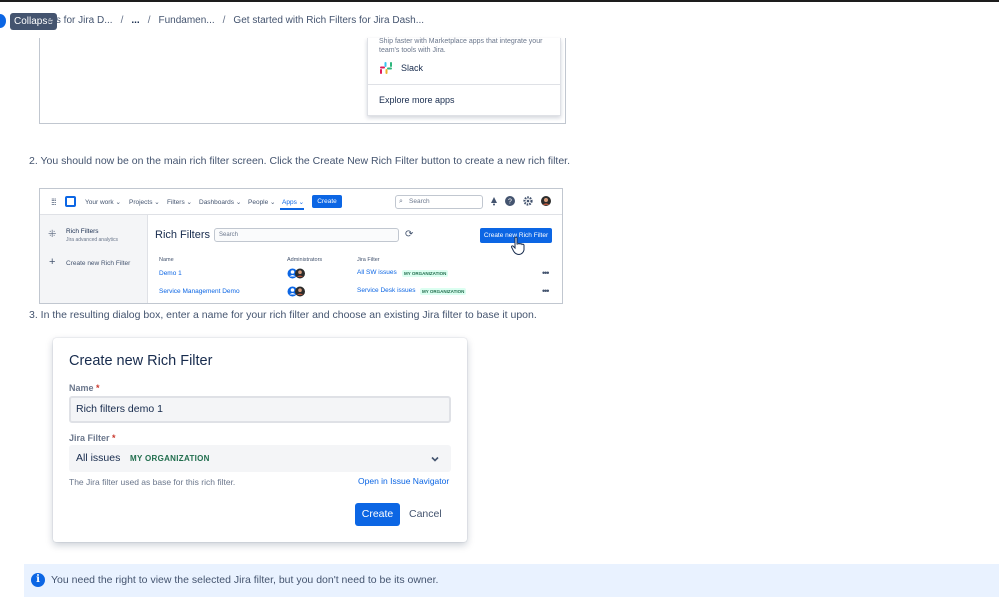  Describe the element at coordinates (401, 201) in the screenshot. I see `search-icon: ⌕` at that location.